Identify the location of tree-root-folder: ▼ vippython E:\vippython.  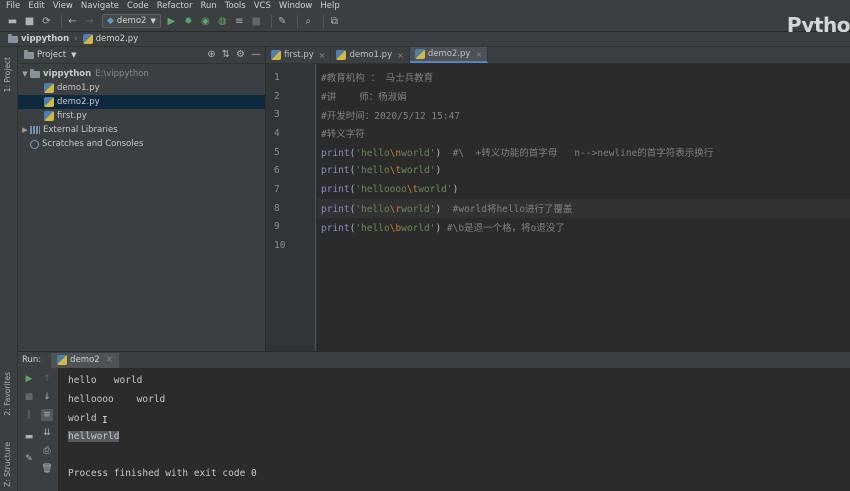
(141, 74).